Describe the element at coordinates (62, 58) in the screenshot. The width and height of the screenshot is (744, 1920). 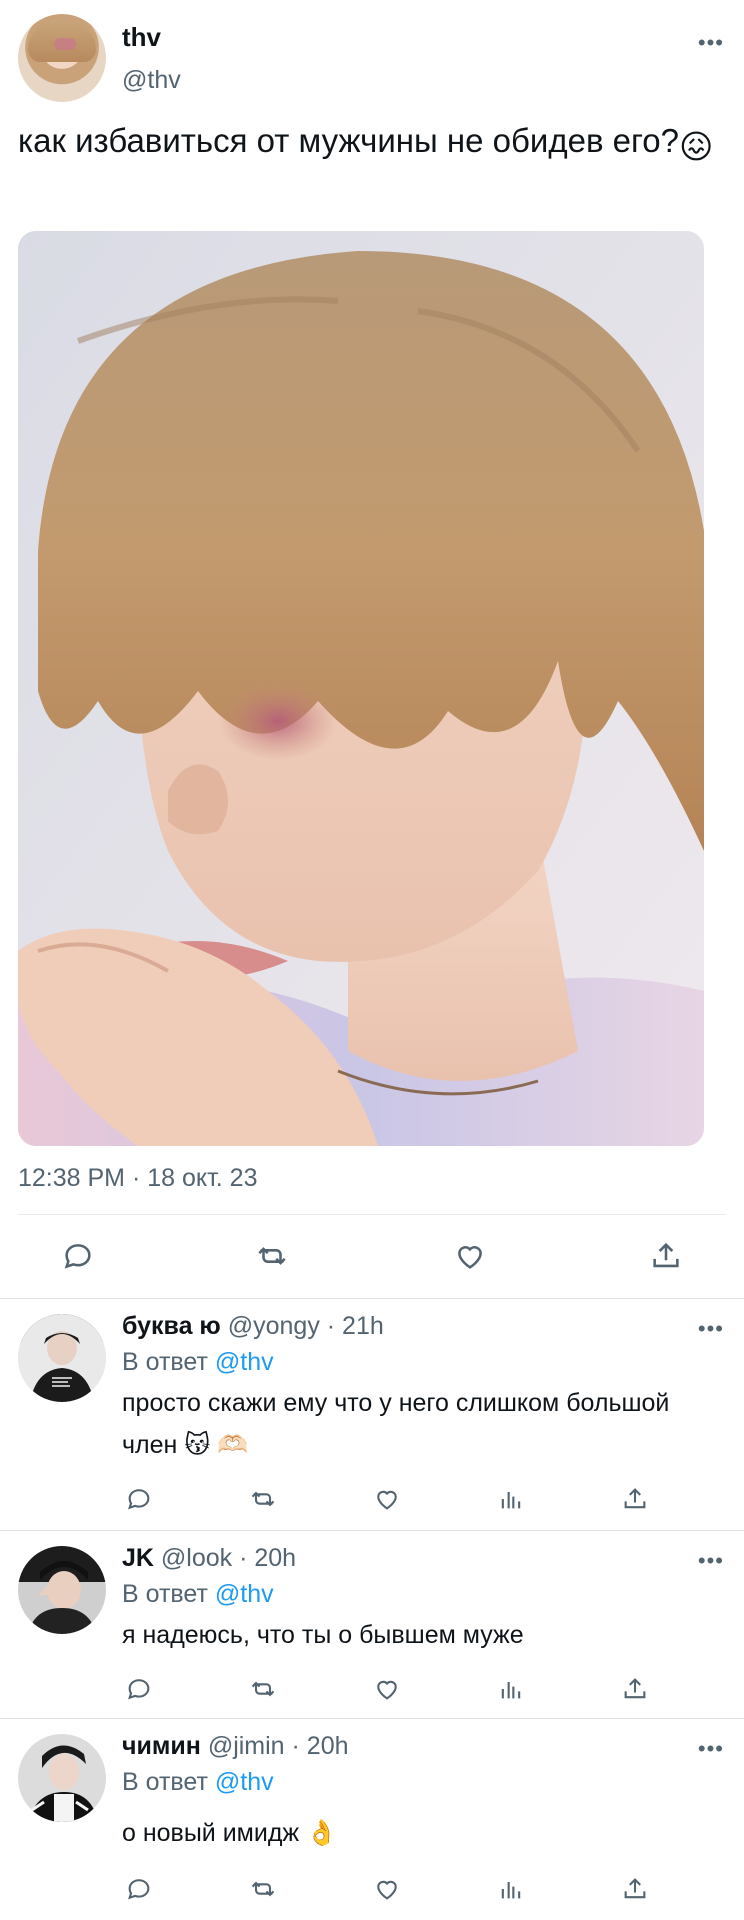
I see `author-avatar` at that location.